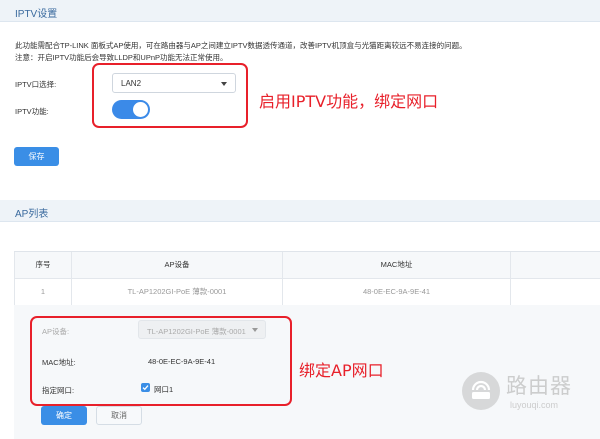 The image size is (600, 439). What do you see at coordinates (36, 14) in the screenshot?
I see `iptv-section-title: IPTV设置` at bounding box center [36, 14].